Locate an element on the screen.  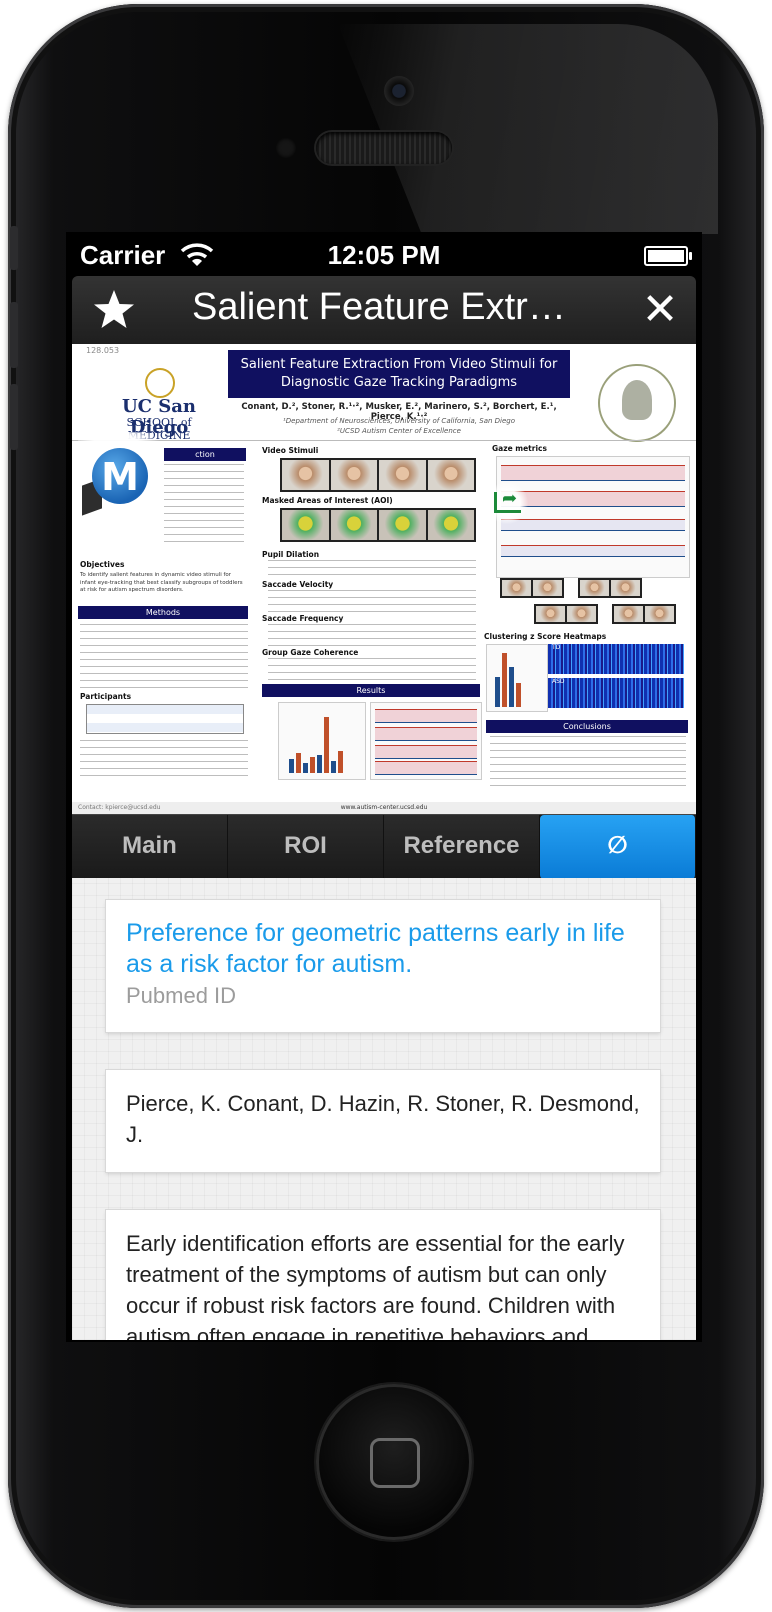
m-logo-icon: M is located at coordinates (120, 480).